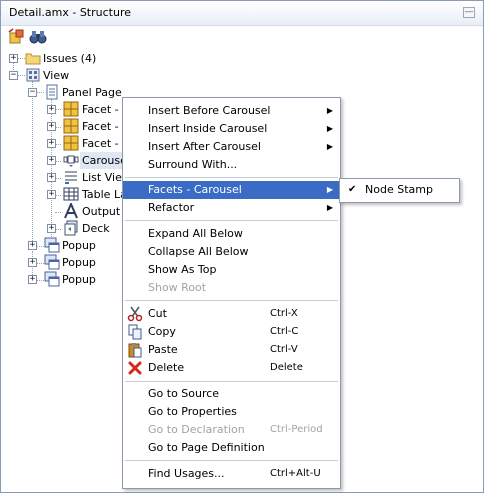  What do you see at coordinates (242, 37) in the screenshot?
I see `toolbar` at bounding box center [242, 37].